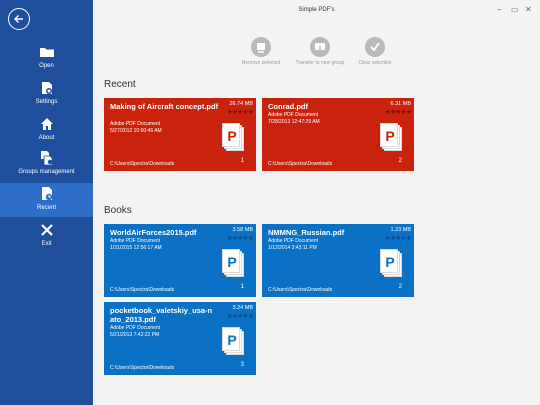 This screenshot has width=540, height=405. I want to click on recent-icon, so click(46, 194).